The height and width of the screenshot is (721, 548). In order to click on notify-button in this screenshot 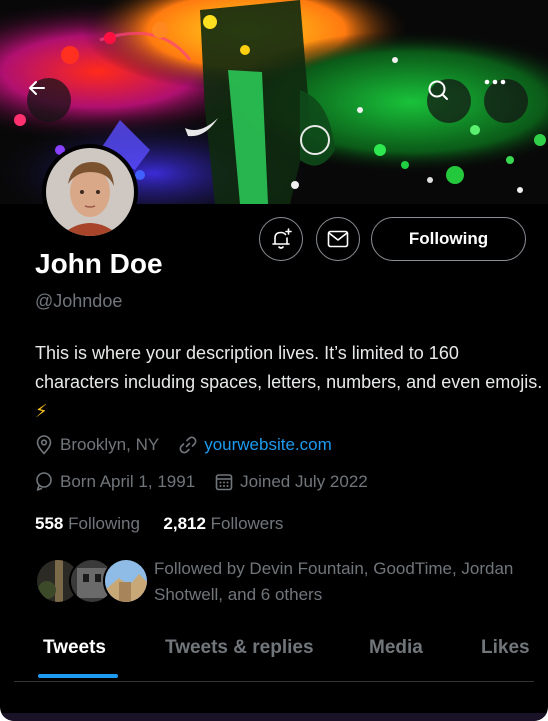, I will do `click(281, 239)`.